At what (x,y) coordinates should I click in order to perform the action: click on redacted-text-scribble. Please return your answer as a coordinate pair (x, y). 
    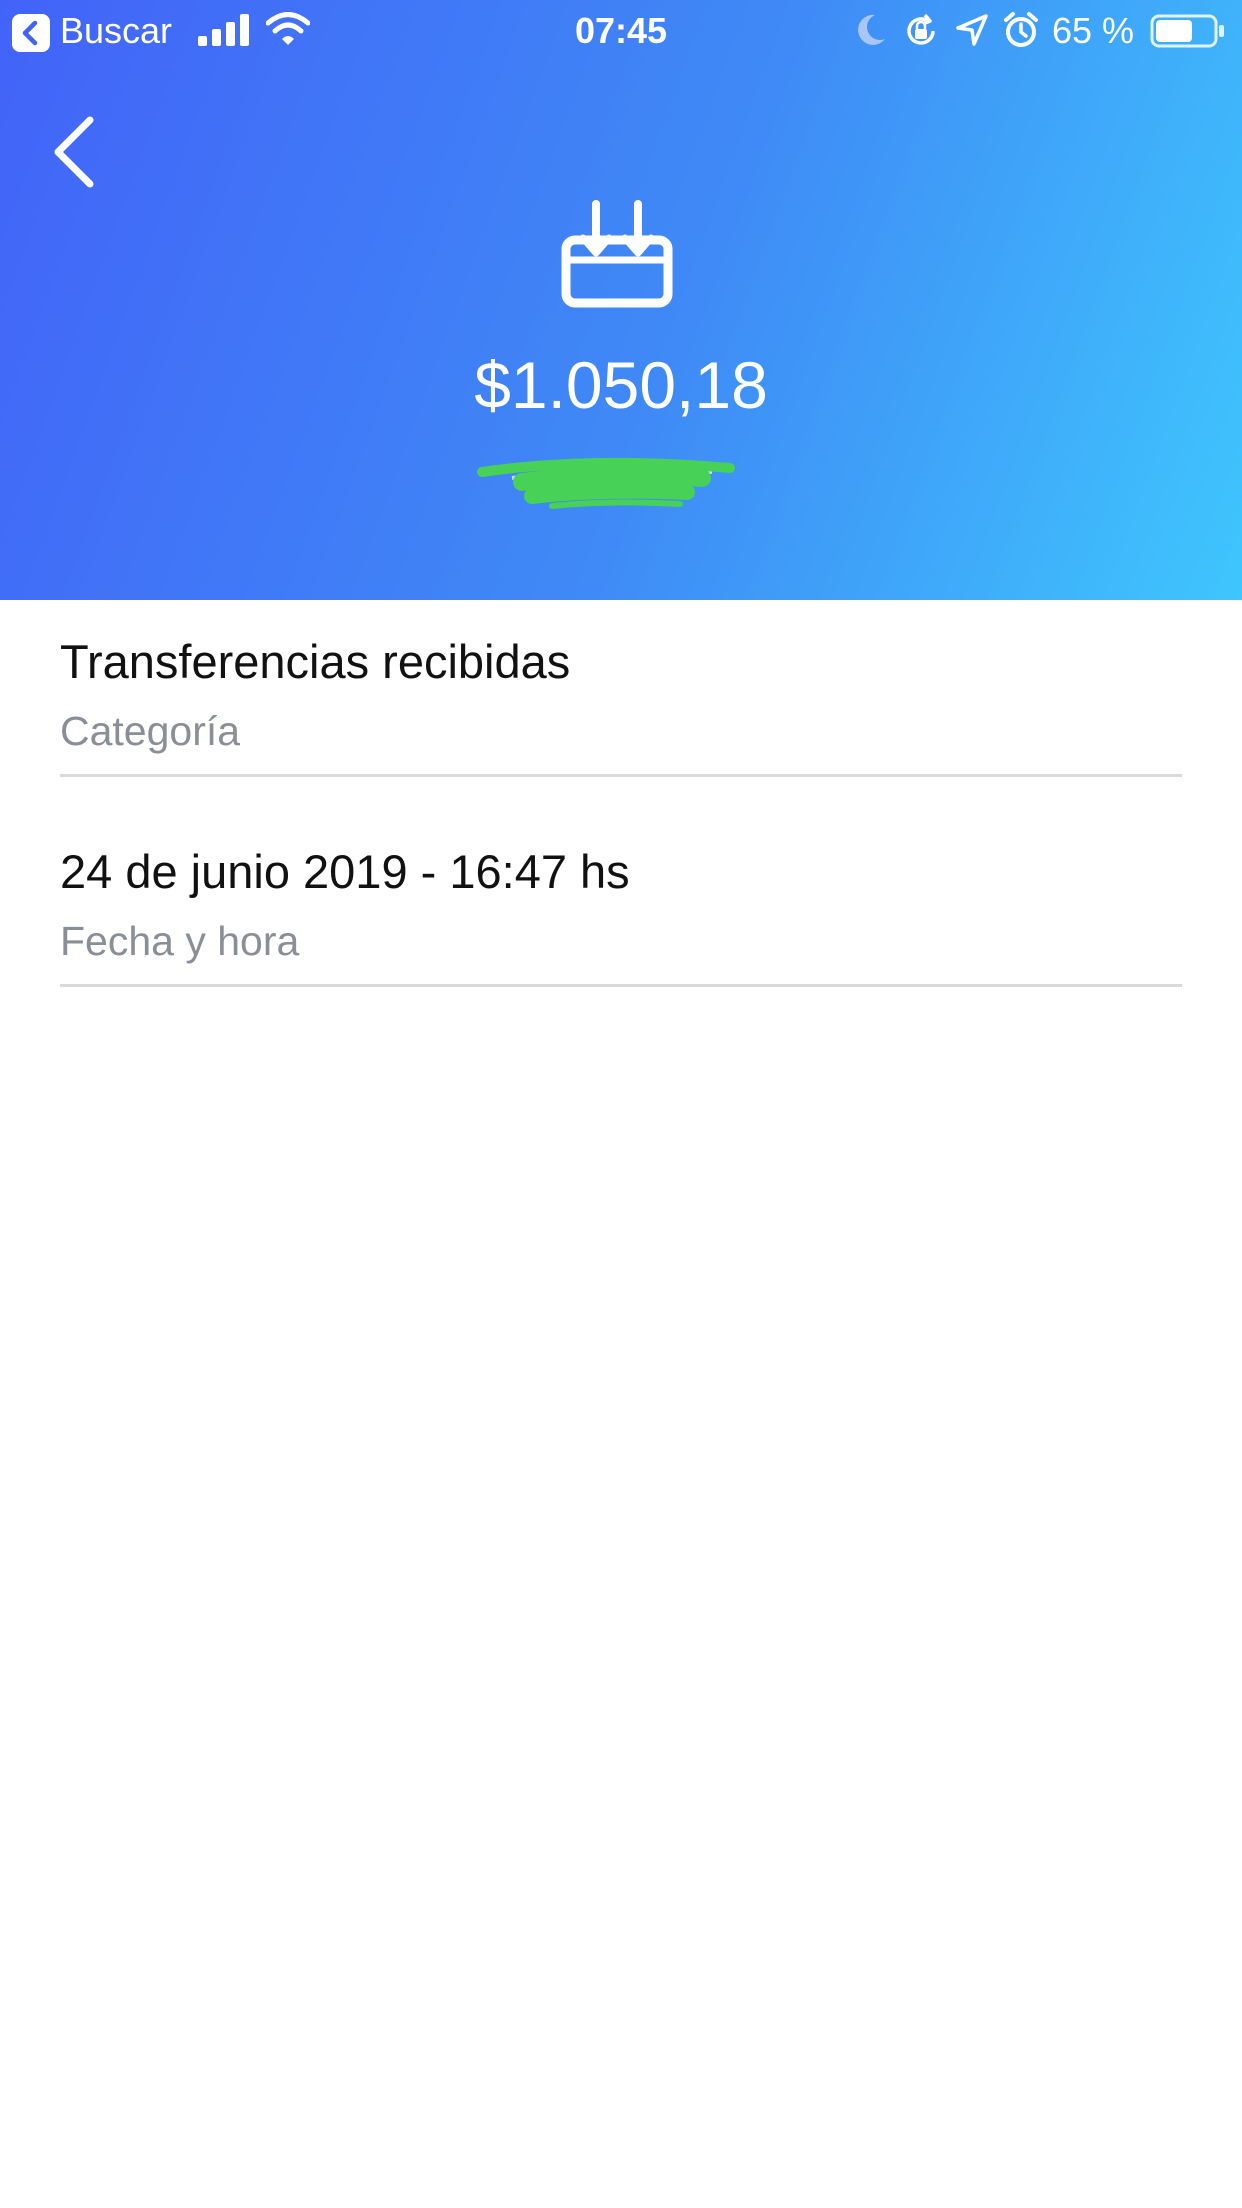
    Looking at the image, I should click on (606, 483).